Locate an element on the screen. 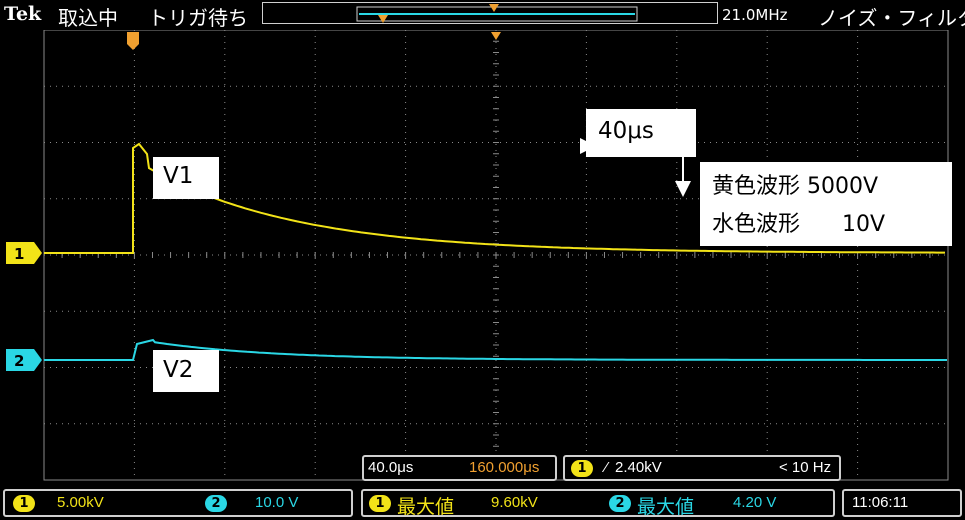 This screenshot has width=965, height=520. status-bar: Tek 取込中 トリガ待ち 21.0MHz ノイズ・フィルタ is located at coordinates (482, 15).